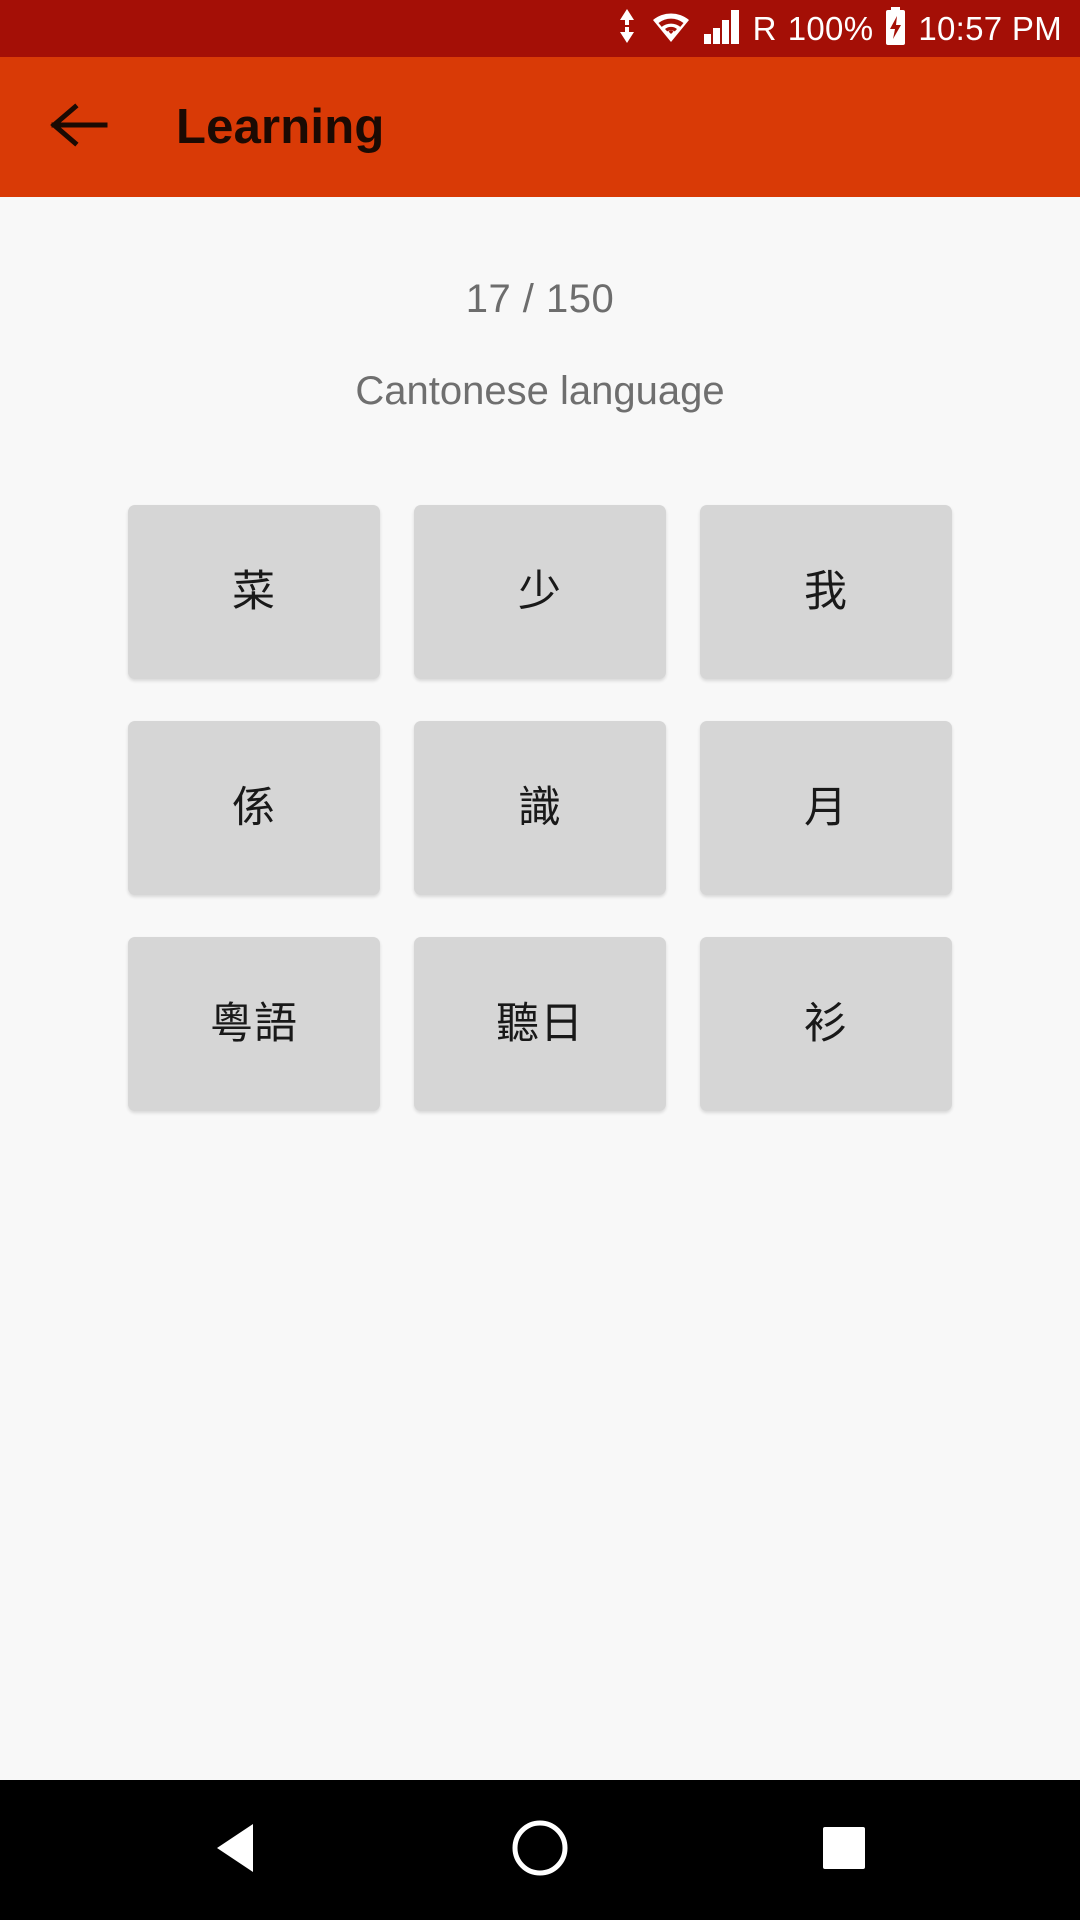 This screenshot has height=1920, width=1080. I want to click on word-tile: 粵語, so click(254, 1024).